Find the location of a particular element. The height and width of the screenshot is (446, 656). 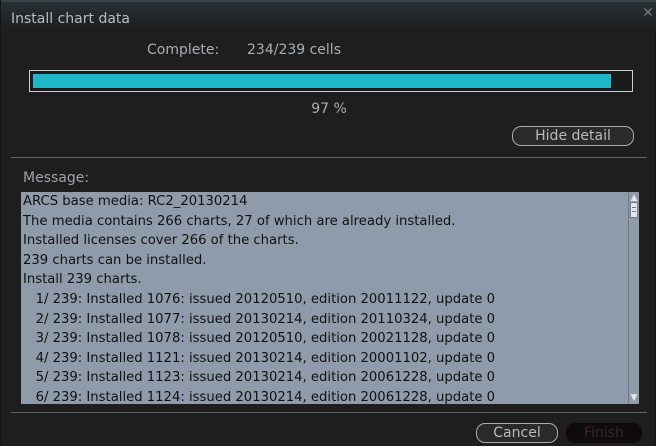

dialog-title: Install chart data is located at coordinates (70, 19).